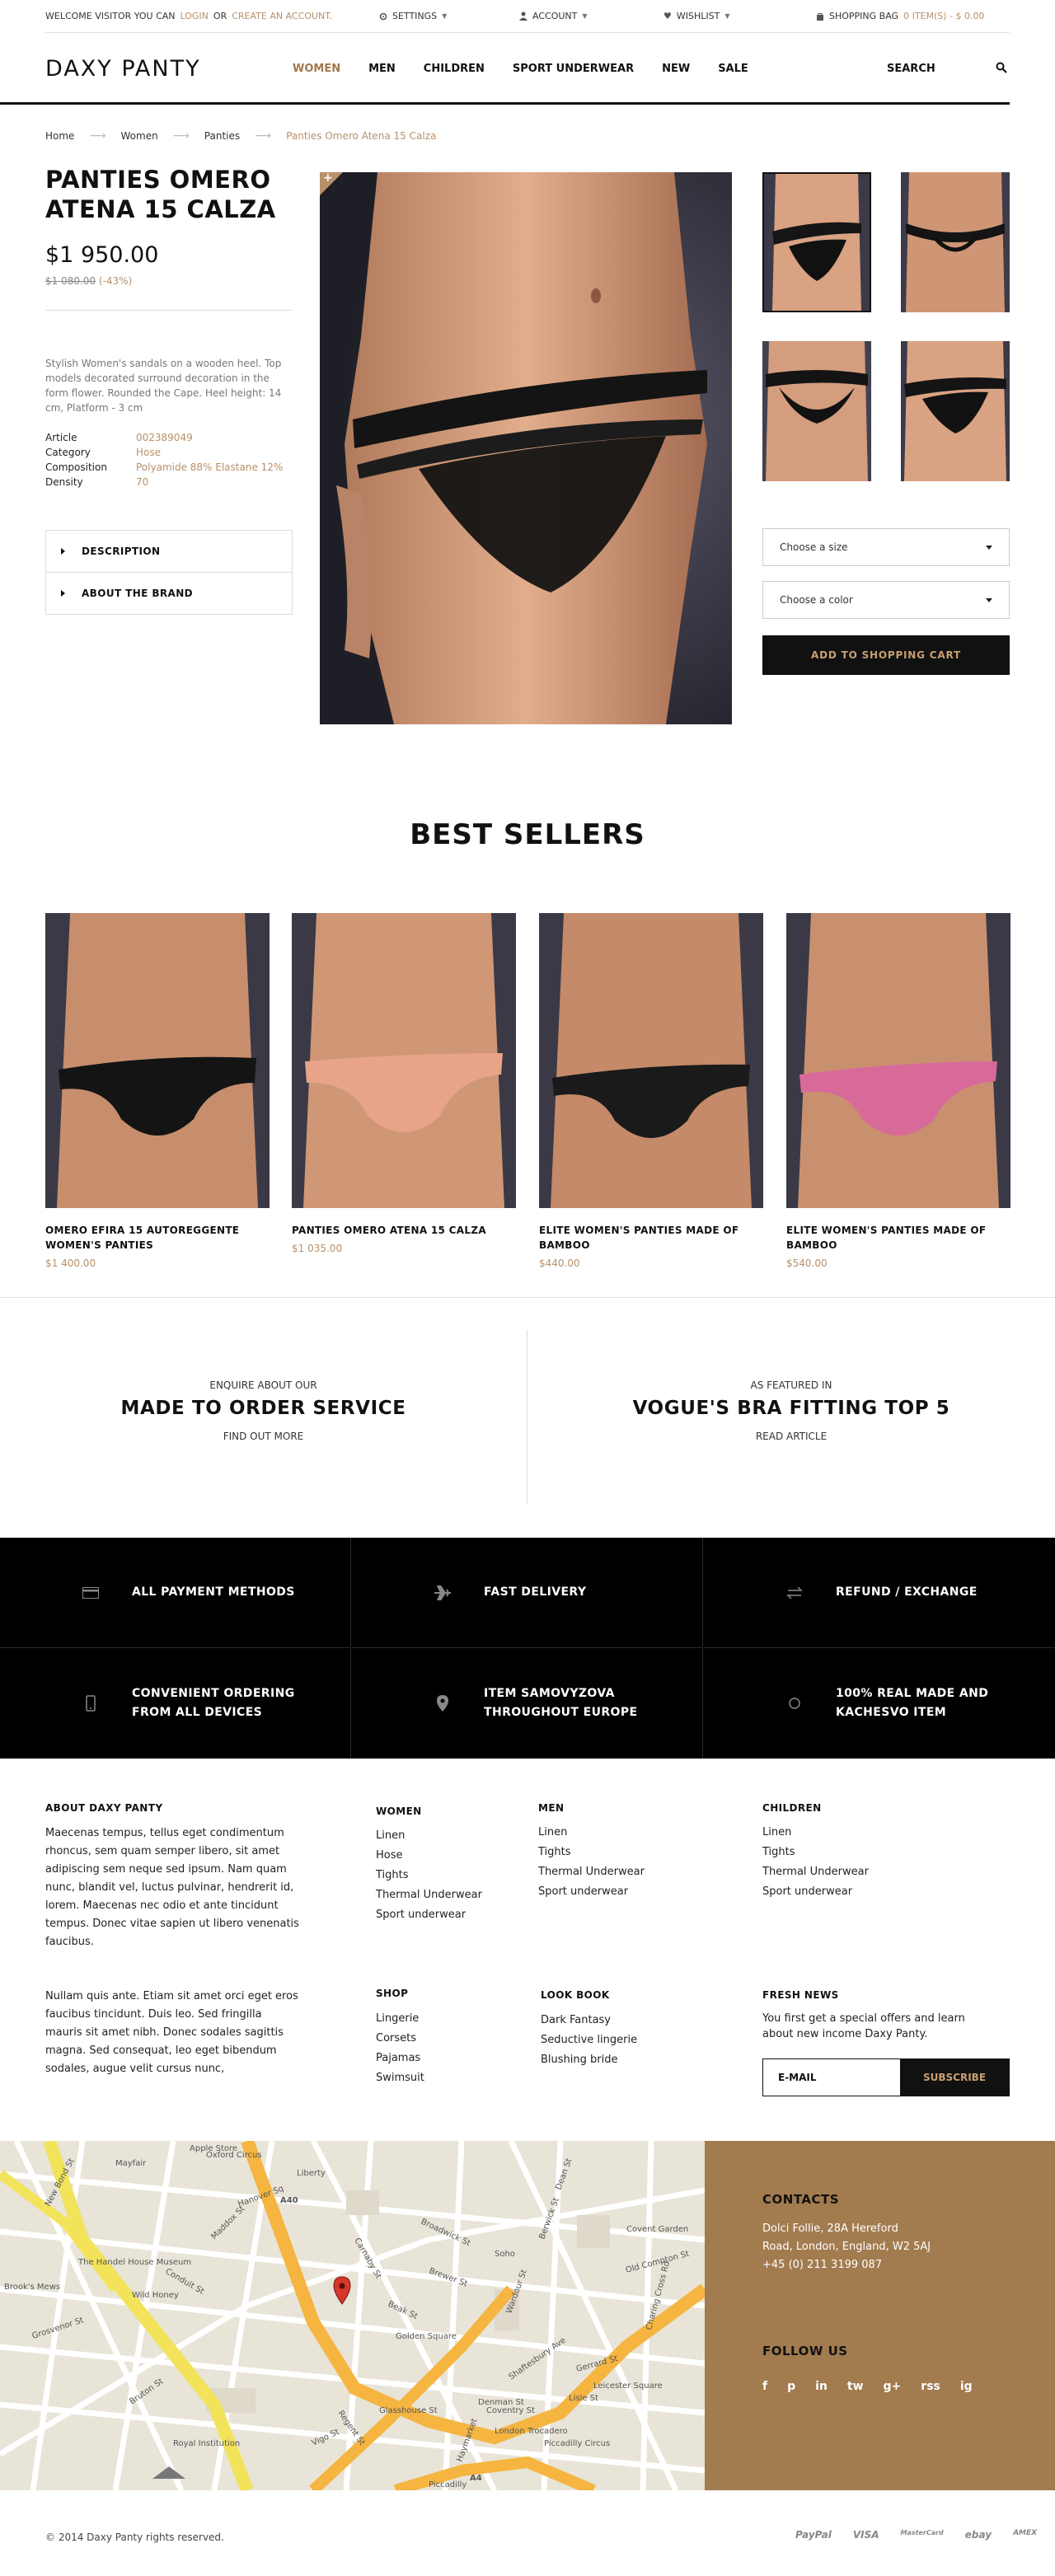 This screenshot has width=1055, height=2576. I want to click on logo: DAXY PANTY, so click(123, 69).